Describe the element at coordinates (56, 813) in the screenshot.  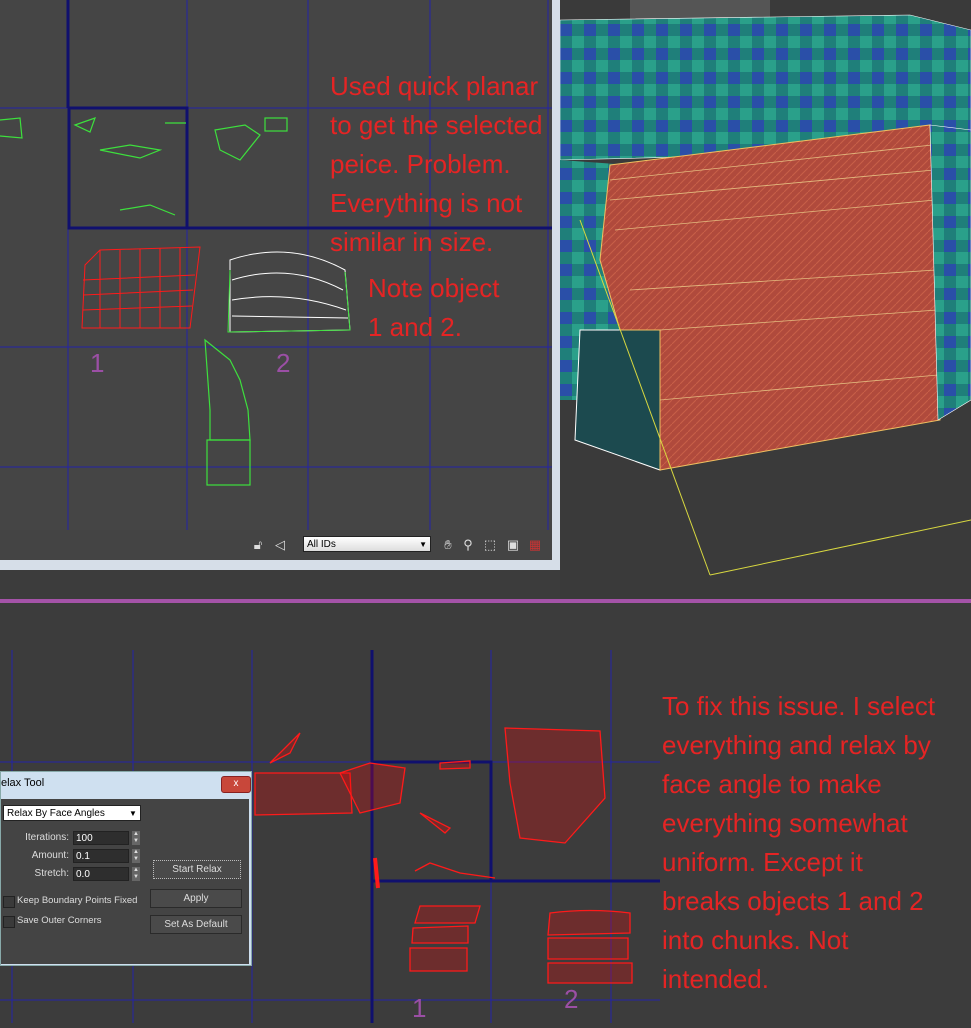
I see `relax-mode-value: Relax By Face Angles` at that location.